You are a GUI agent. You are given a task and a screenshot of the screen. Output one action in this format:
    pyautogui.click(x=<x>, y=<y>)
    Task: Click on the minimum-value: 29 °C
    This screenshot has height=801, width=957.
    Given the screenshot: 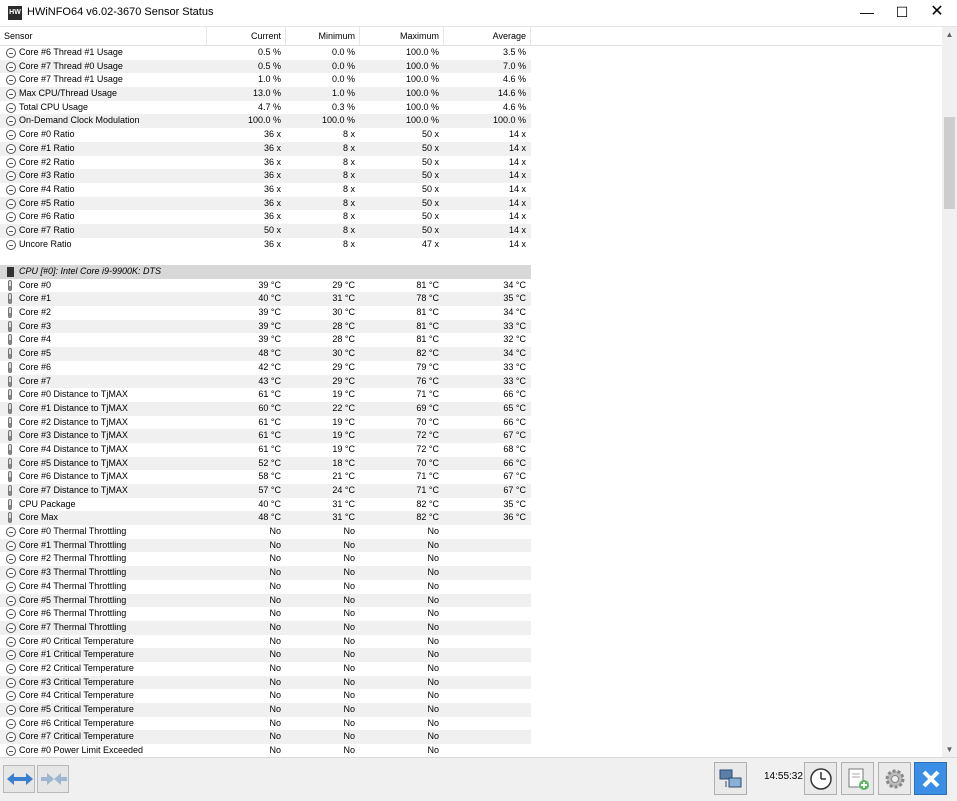 What is the action you would take?
    pyautogui.click(x=343, y=284)
    